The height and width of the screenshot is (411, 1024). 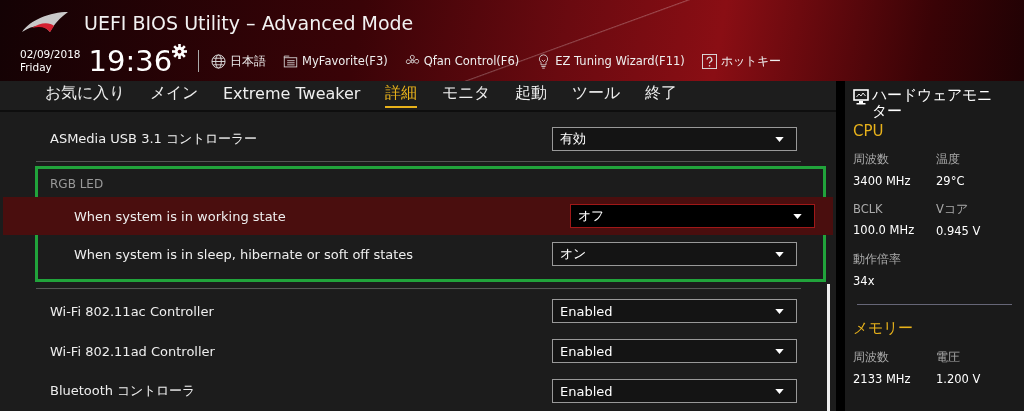 What do you see at coordinates (932, 103) in the screenshot?
I see `panel-title: ハードウェアモニター` at bounding box center [932, 103].